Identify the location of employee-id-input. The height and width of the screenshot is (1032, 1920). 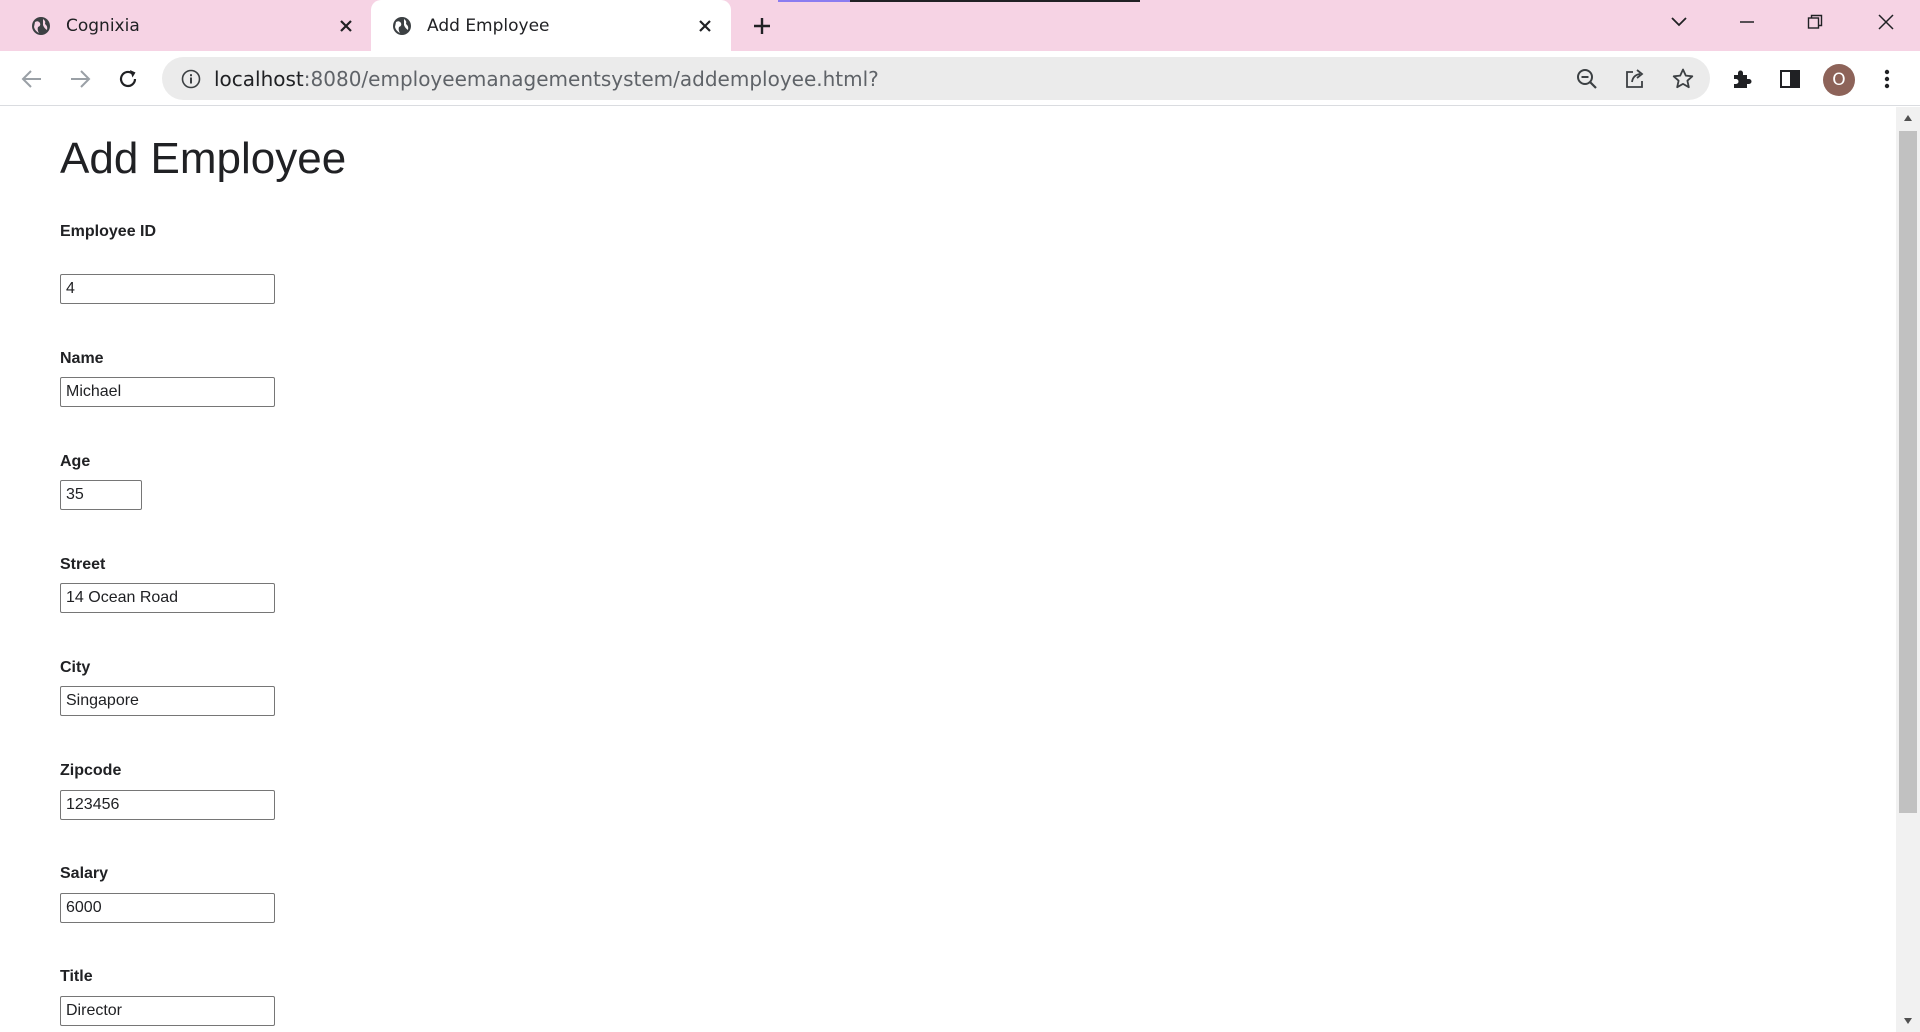
(167, 289).